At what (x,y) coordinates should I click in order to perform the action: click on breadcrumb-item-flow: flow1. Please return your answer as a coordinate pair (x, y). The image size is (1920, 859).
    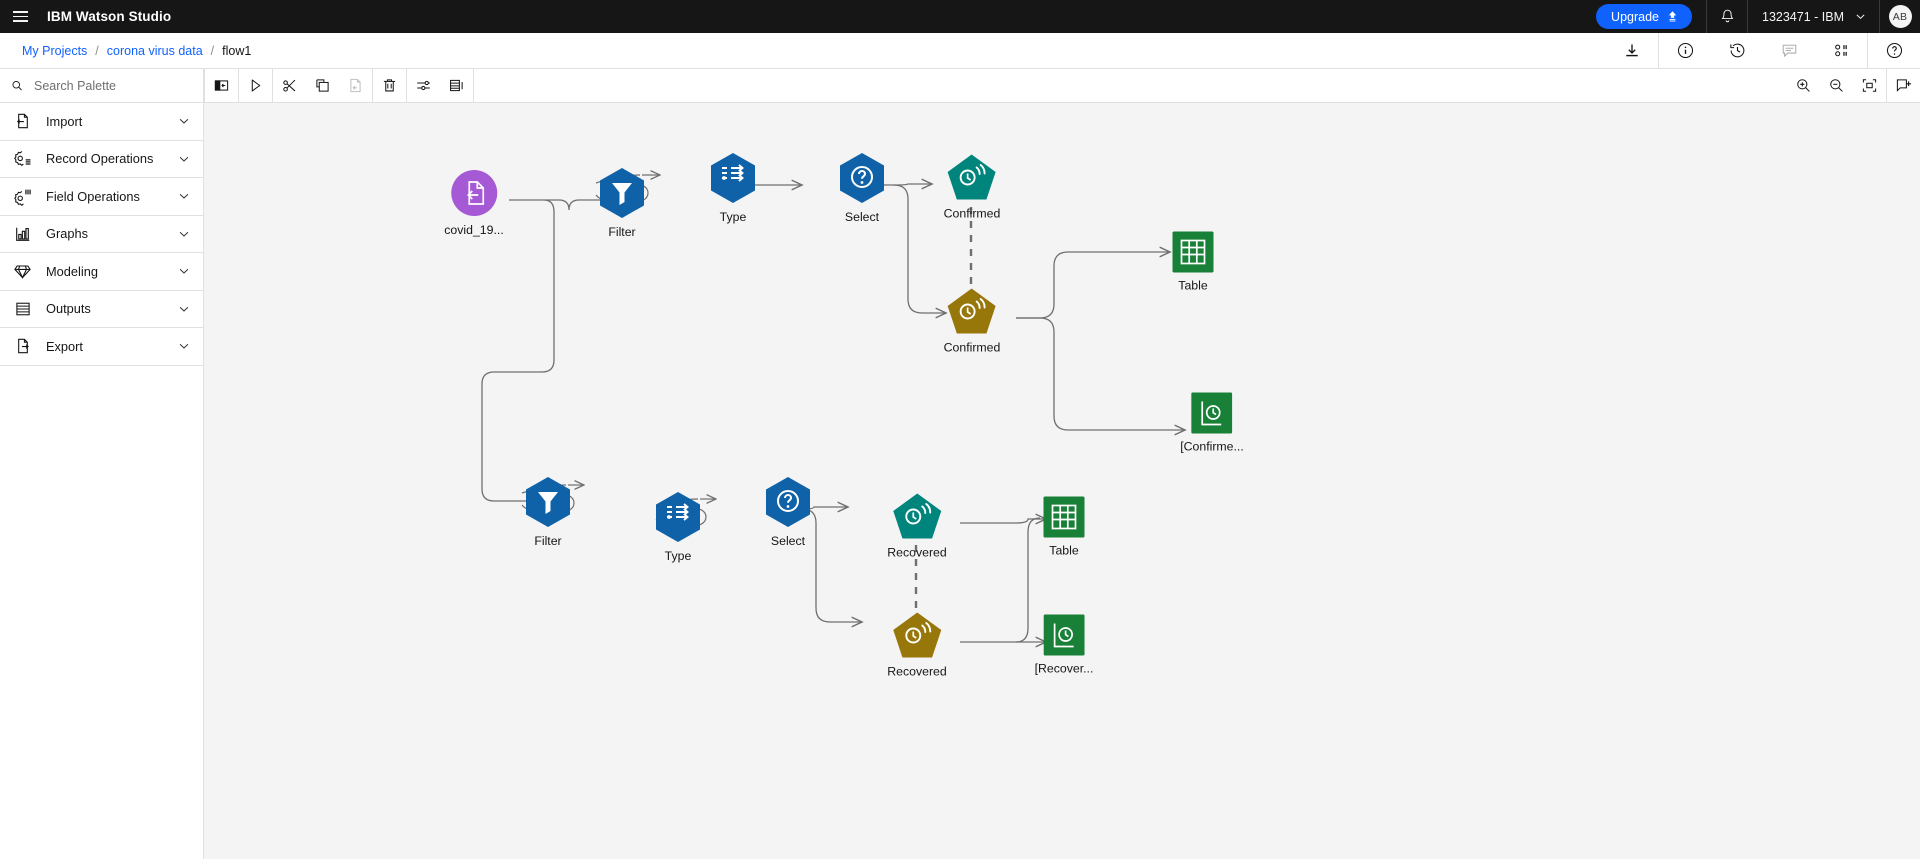
    Looking at the image, I should click on (237, 50).